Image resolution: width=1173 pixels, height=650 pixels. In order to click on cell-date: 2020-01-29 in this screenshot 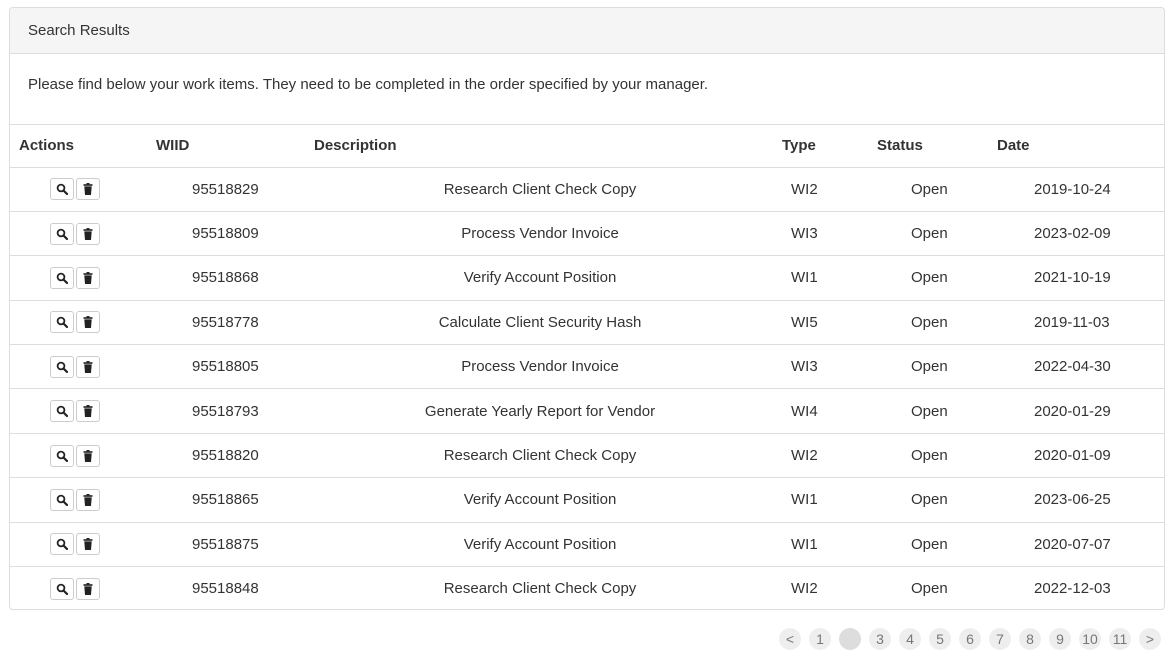, I will do `click(1074, 411)`.